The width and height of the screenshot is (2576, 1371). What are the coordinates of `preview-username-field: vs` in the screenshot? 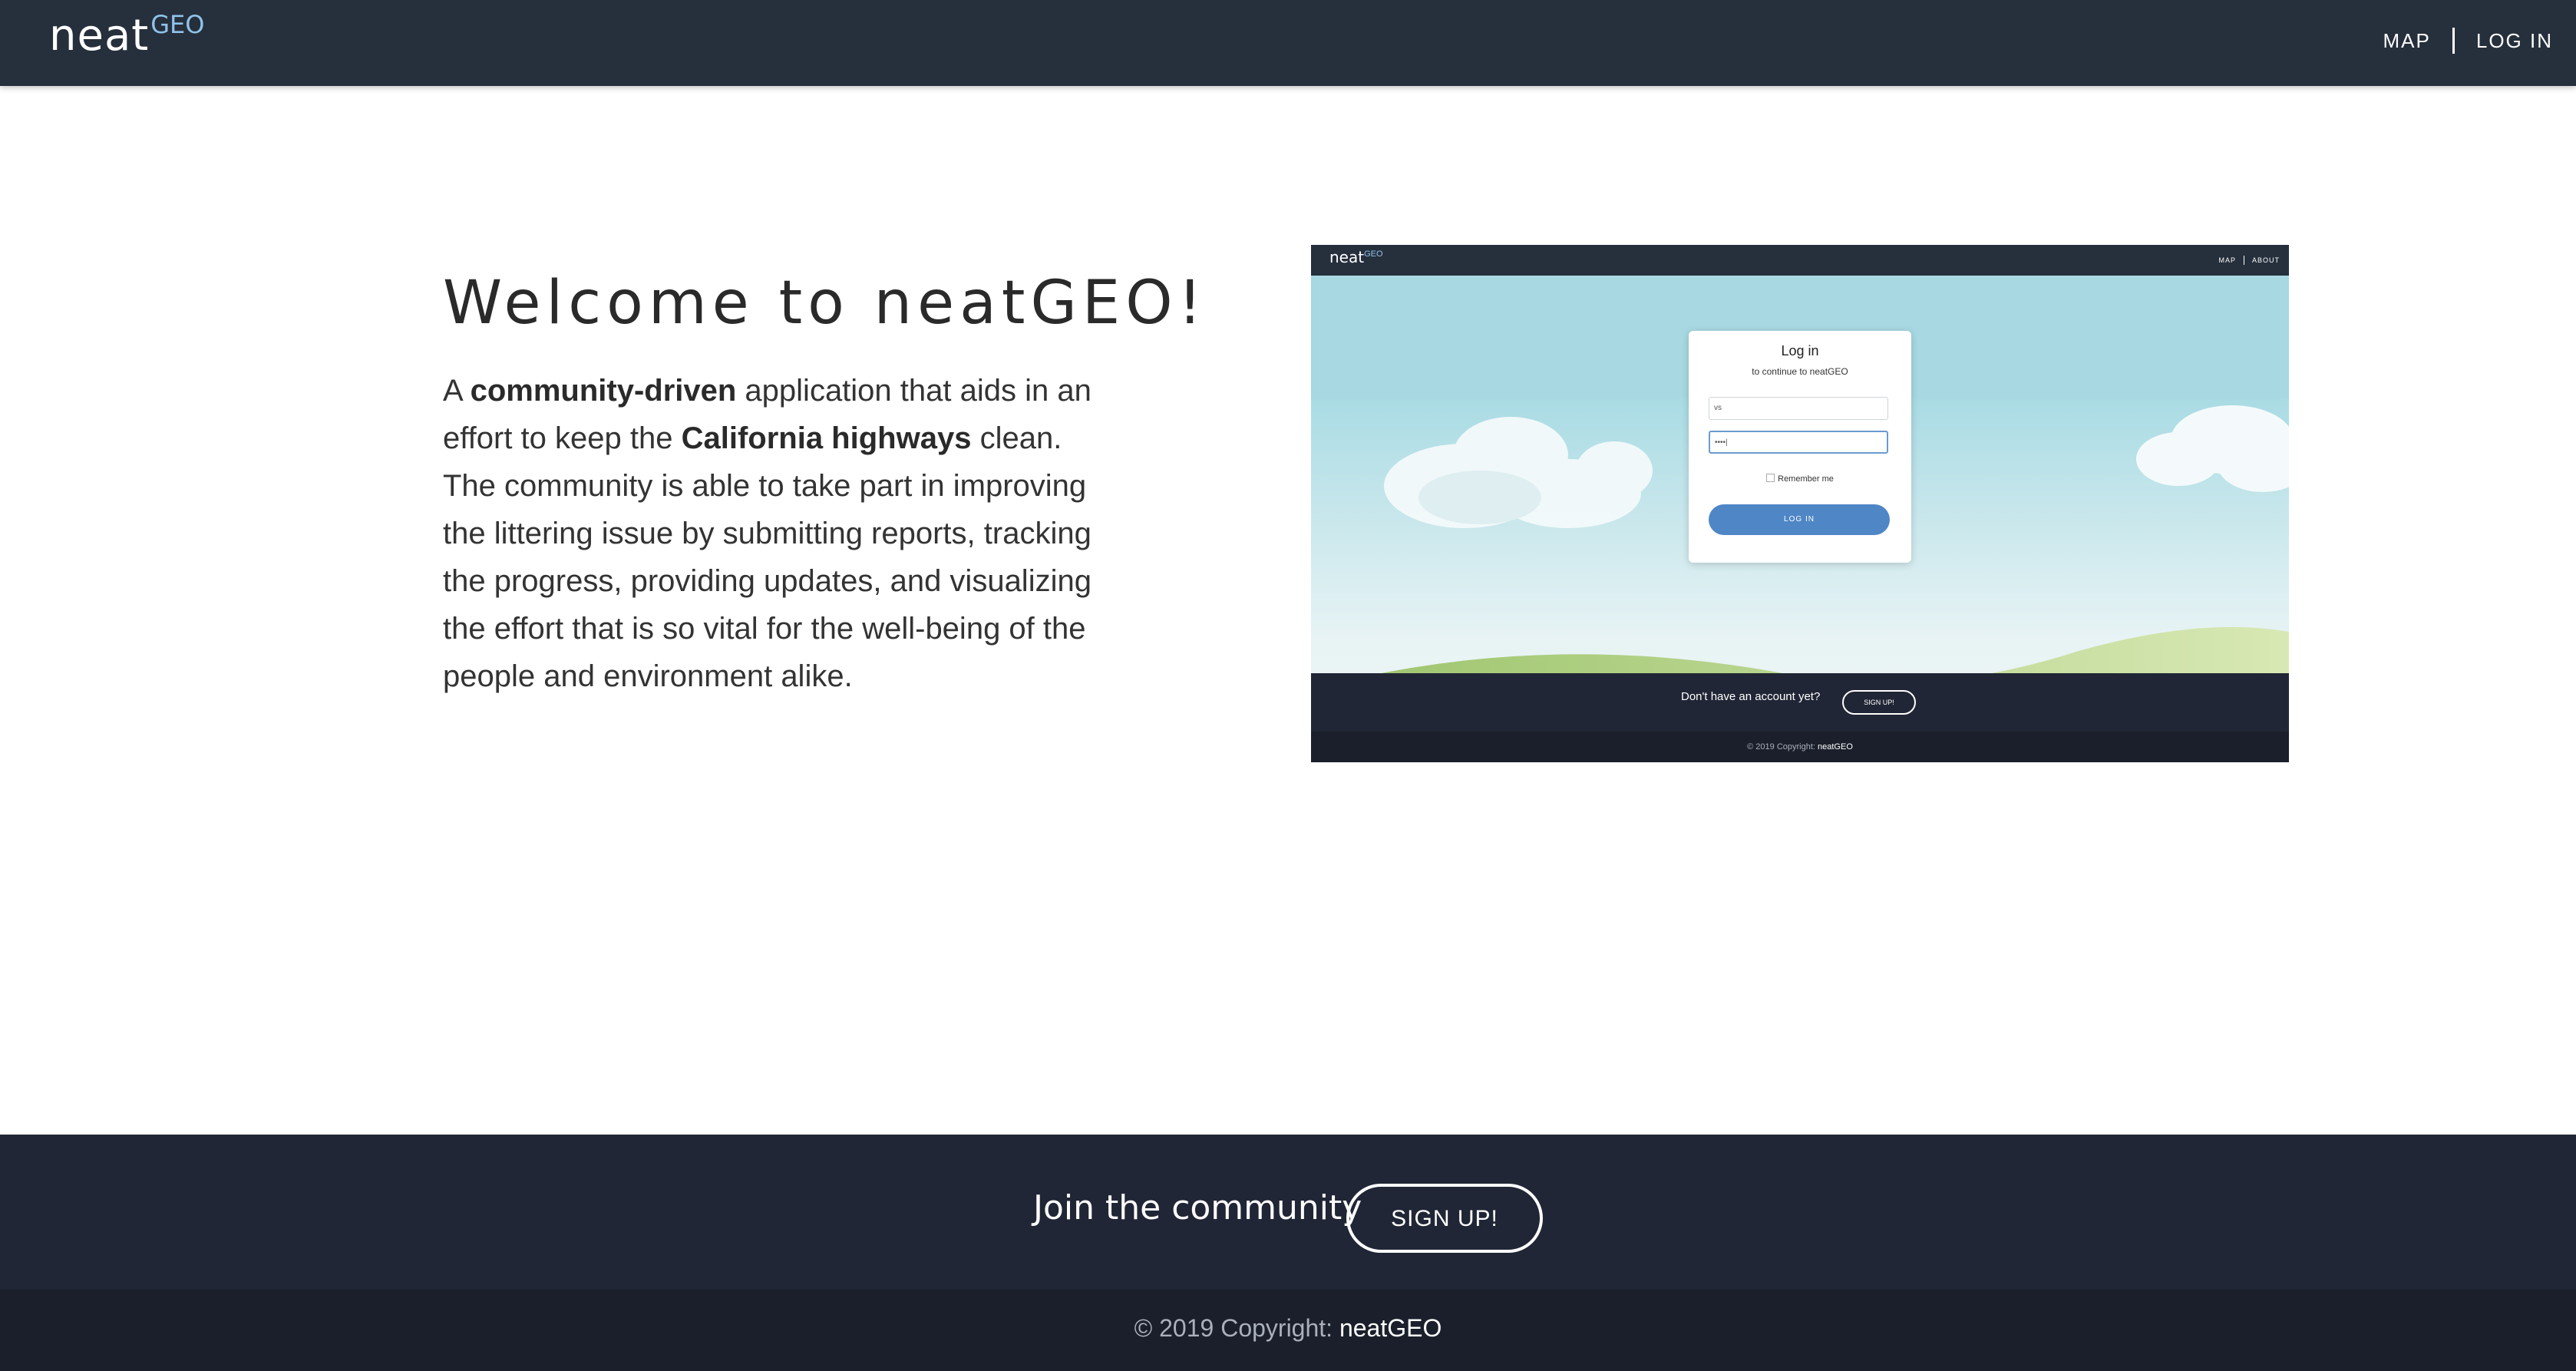 It's located at (1798, 408).